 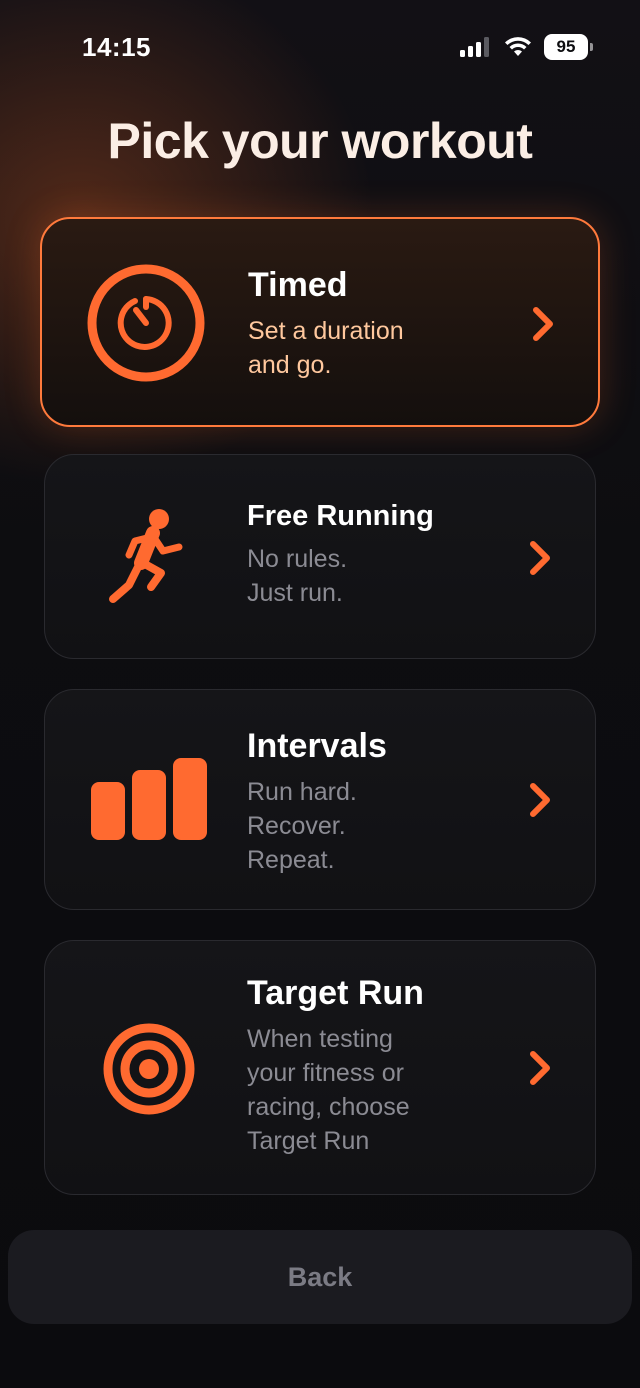 What do you see at coordinates (320, 48) in the screenshot?
I see `status-bar: 14:15 95` at bounding box center [320, 48].